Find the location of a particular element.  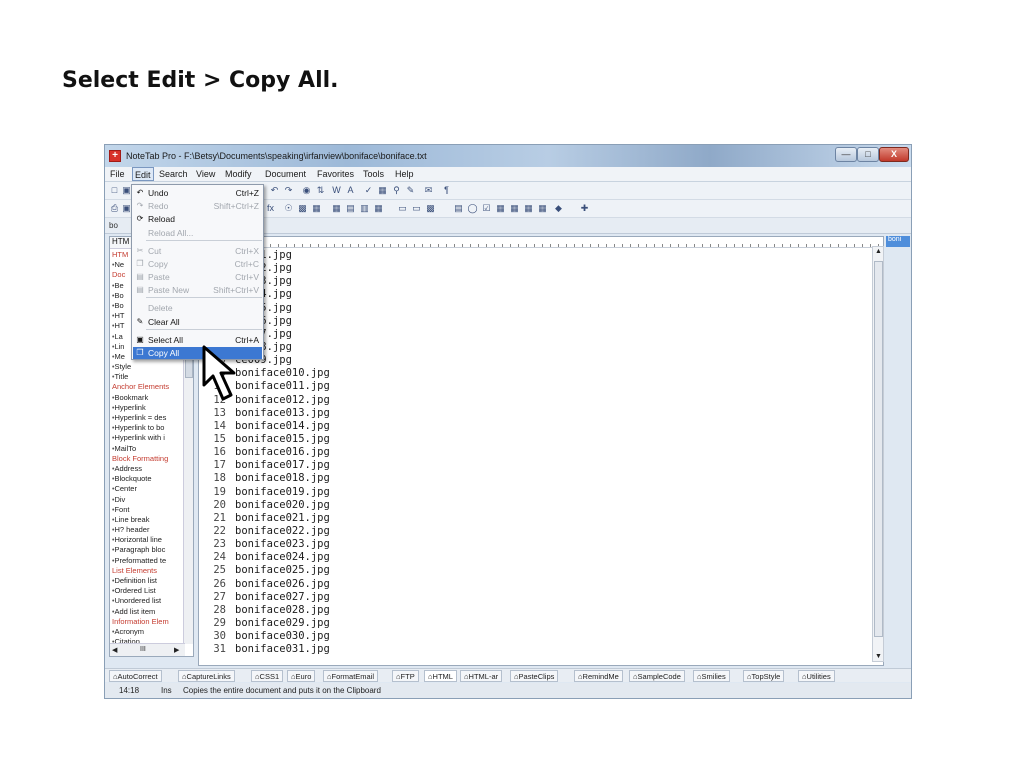

clip-group-header: List Elements is located at coordinates (148, 571).